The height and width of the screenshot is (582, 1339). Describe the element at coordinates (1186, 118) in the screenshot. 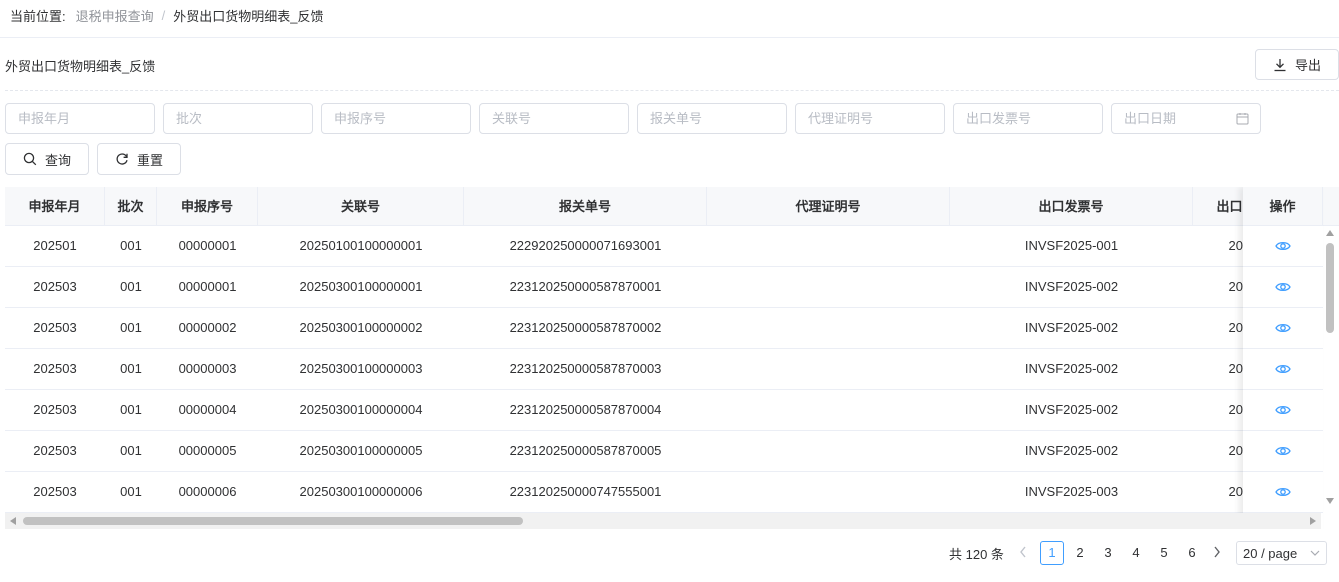

I see `export-date-picker` at that location.